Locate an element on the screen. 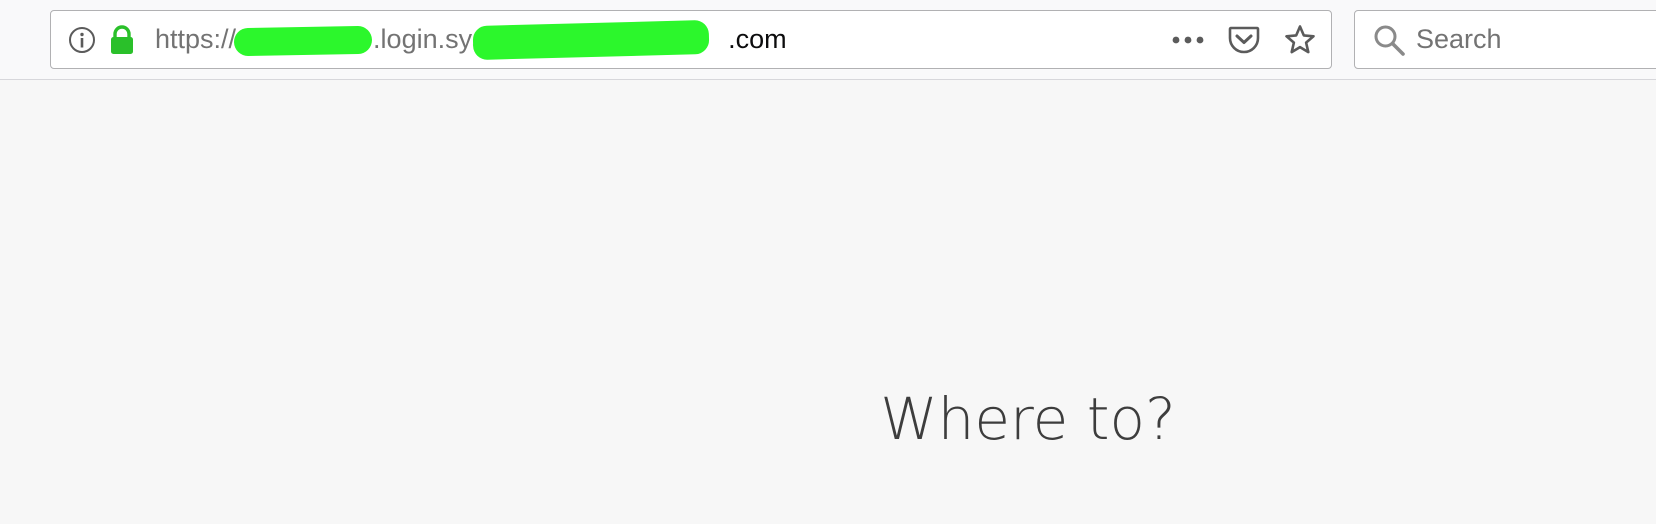  search-bar: Search is located at coordinates (1505, 39).